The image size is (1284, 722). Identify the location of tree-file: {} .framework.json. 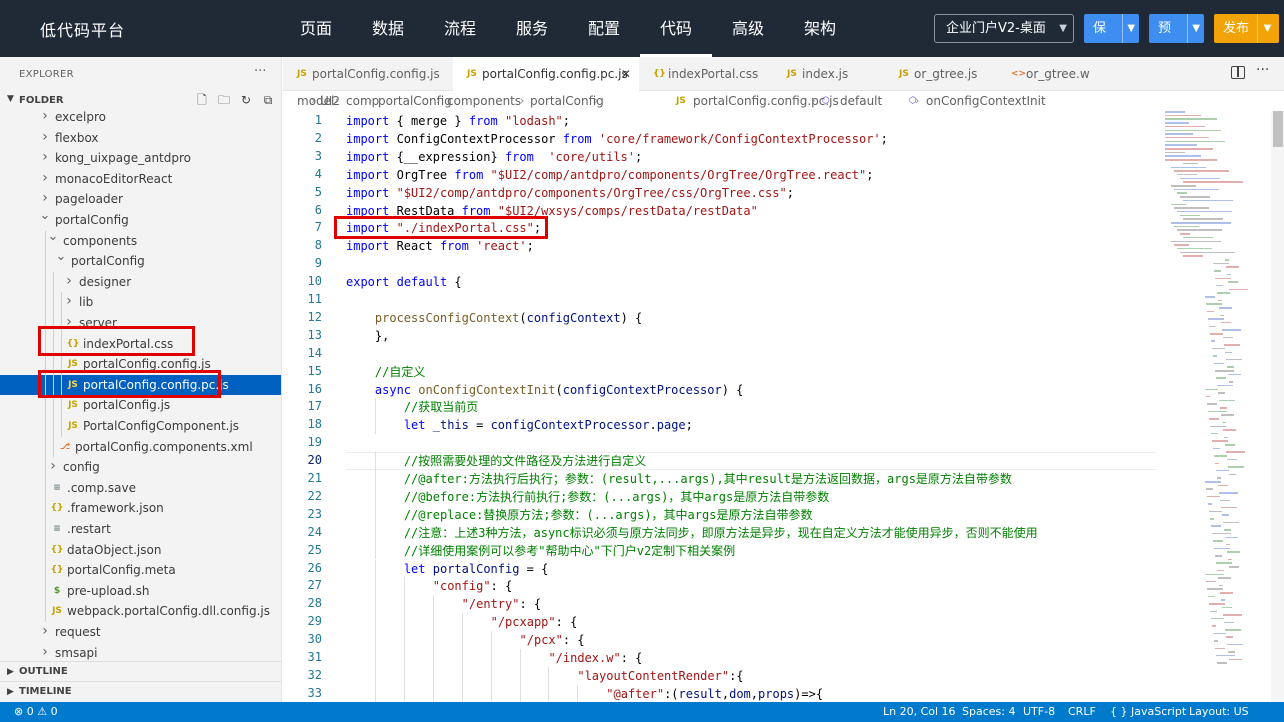
(140, 508).